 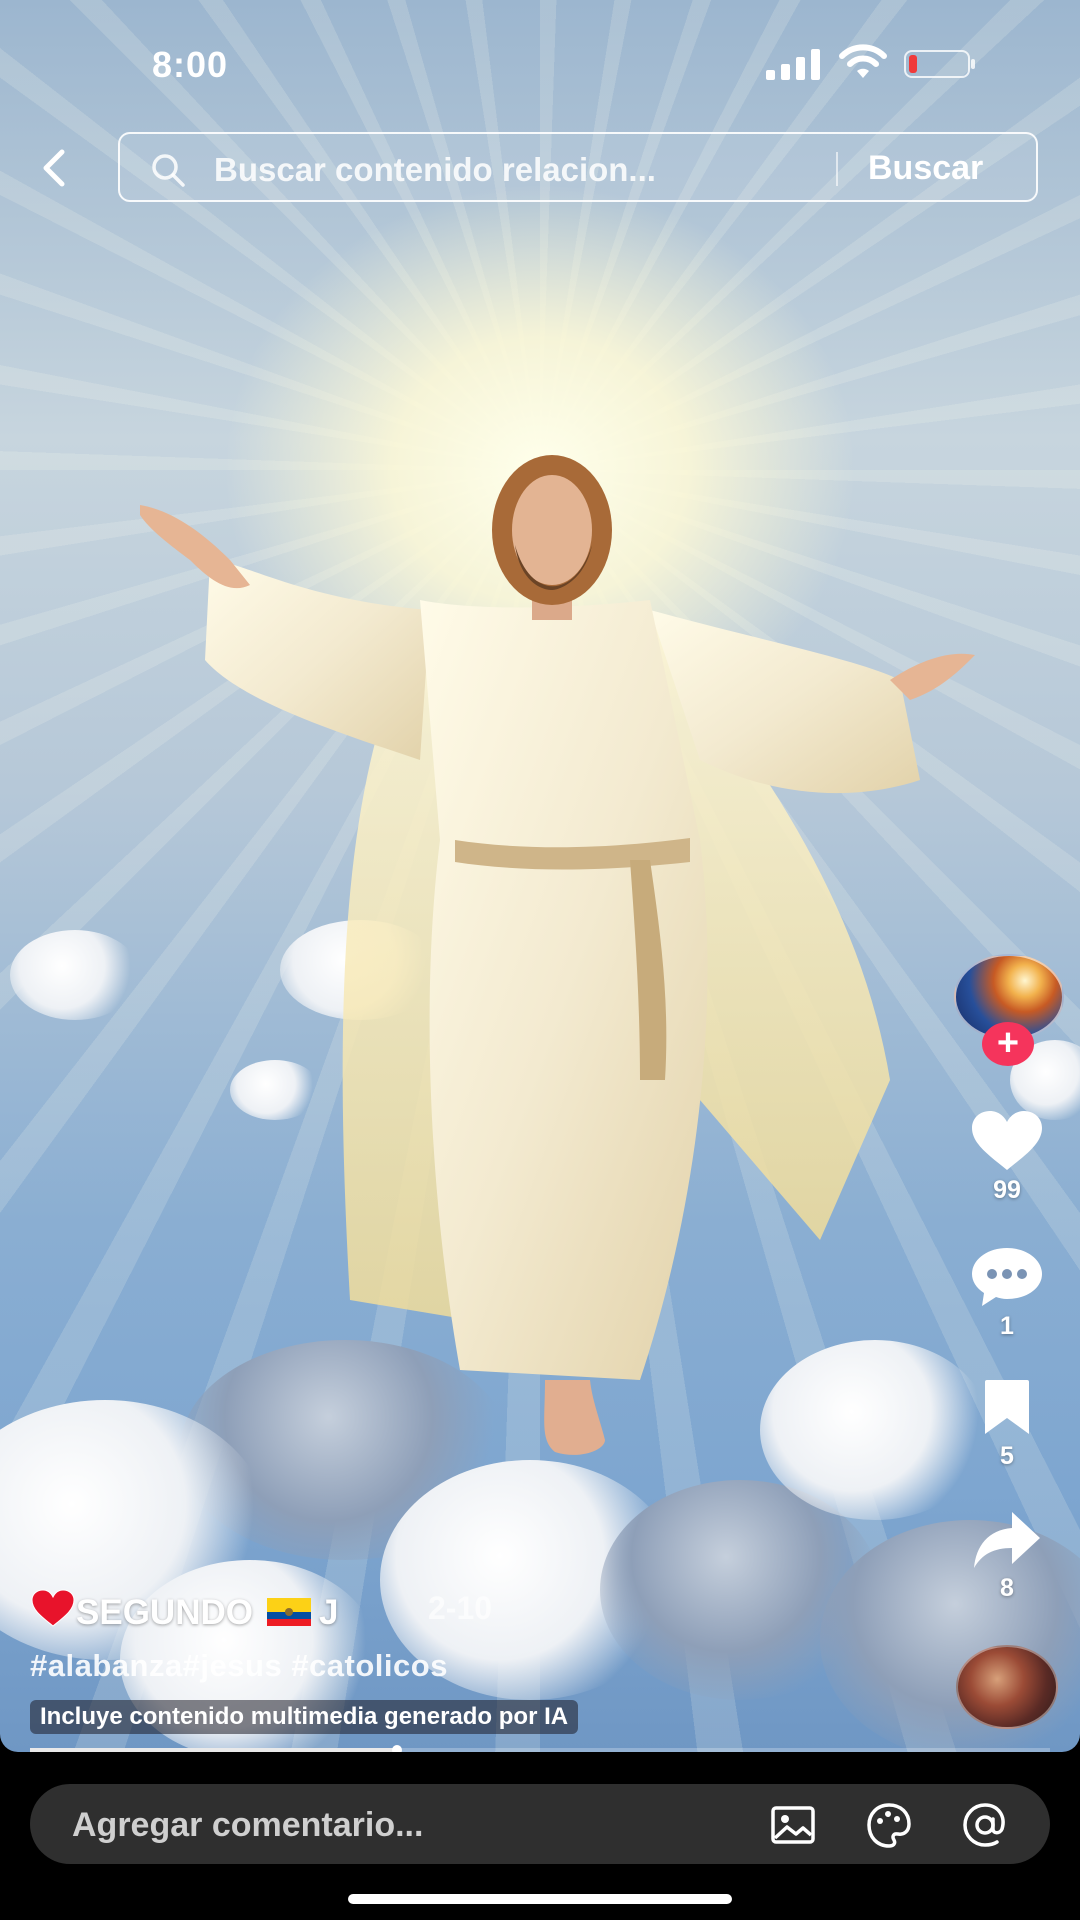 I want to click on share-icon, so click(x=1007, y=1540).